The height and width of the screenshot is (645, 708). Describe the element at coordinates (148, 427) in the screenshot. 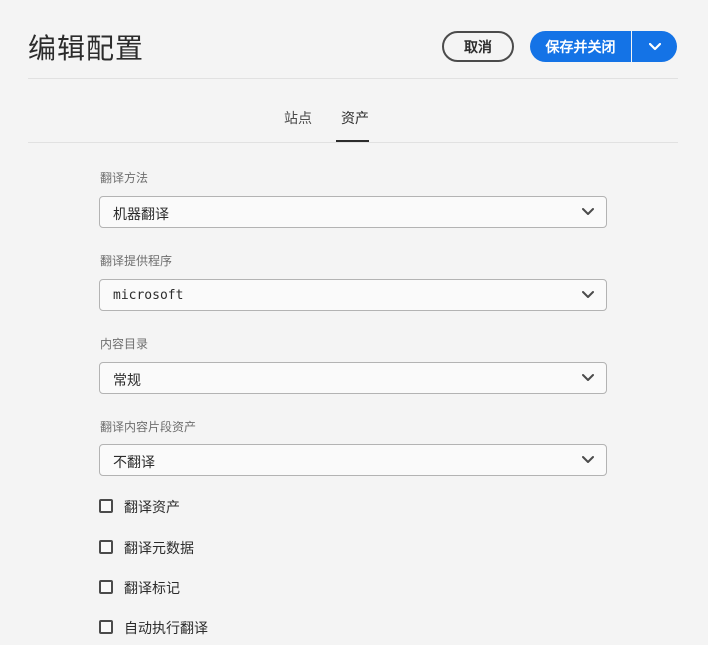

I see `content-fragment-assets-label: 翻译内容片段资产` at that location.